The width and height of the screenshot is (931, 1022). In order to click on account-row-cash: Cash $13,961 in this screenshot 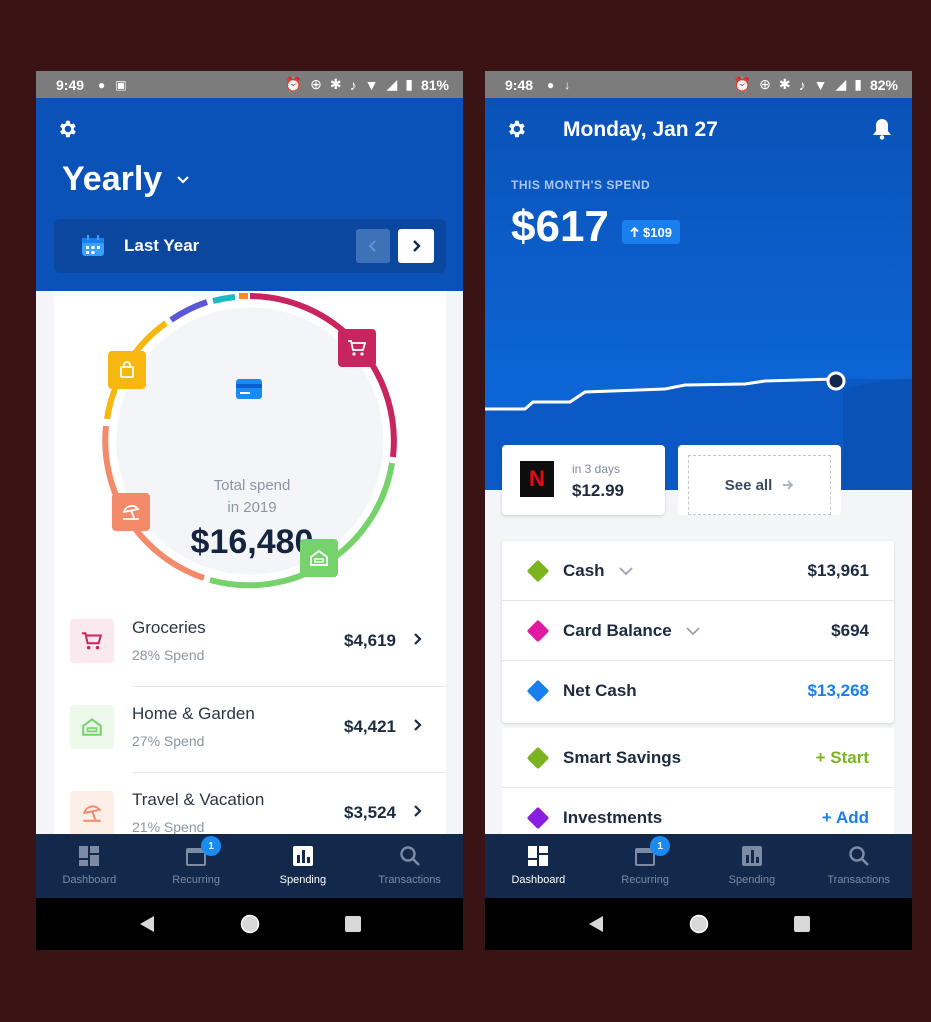, I will do `click(698, 571)`.